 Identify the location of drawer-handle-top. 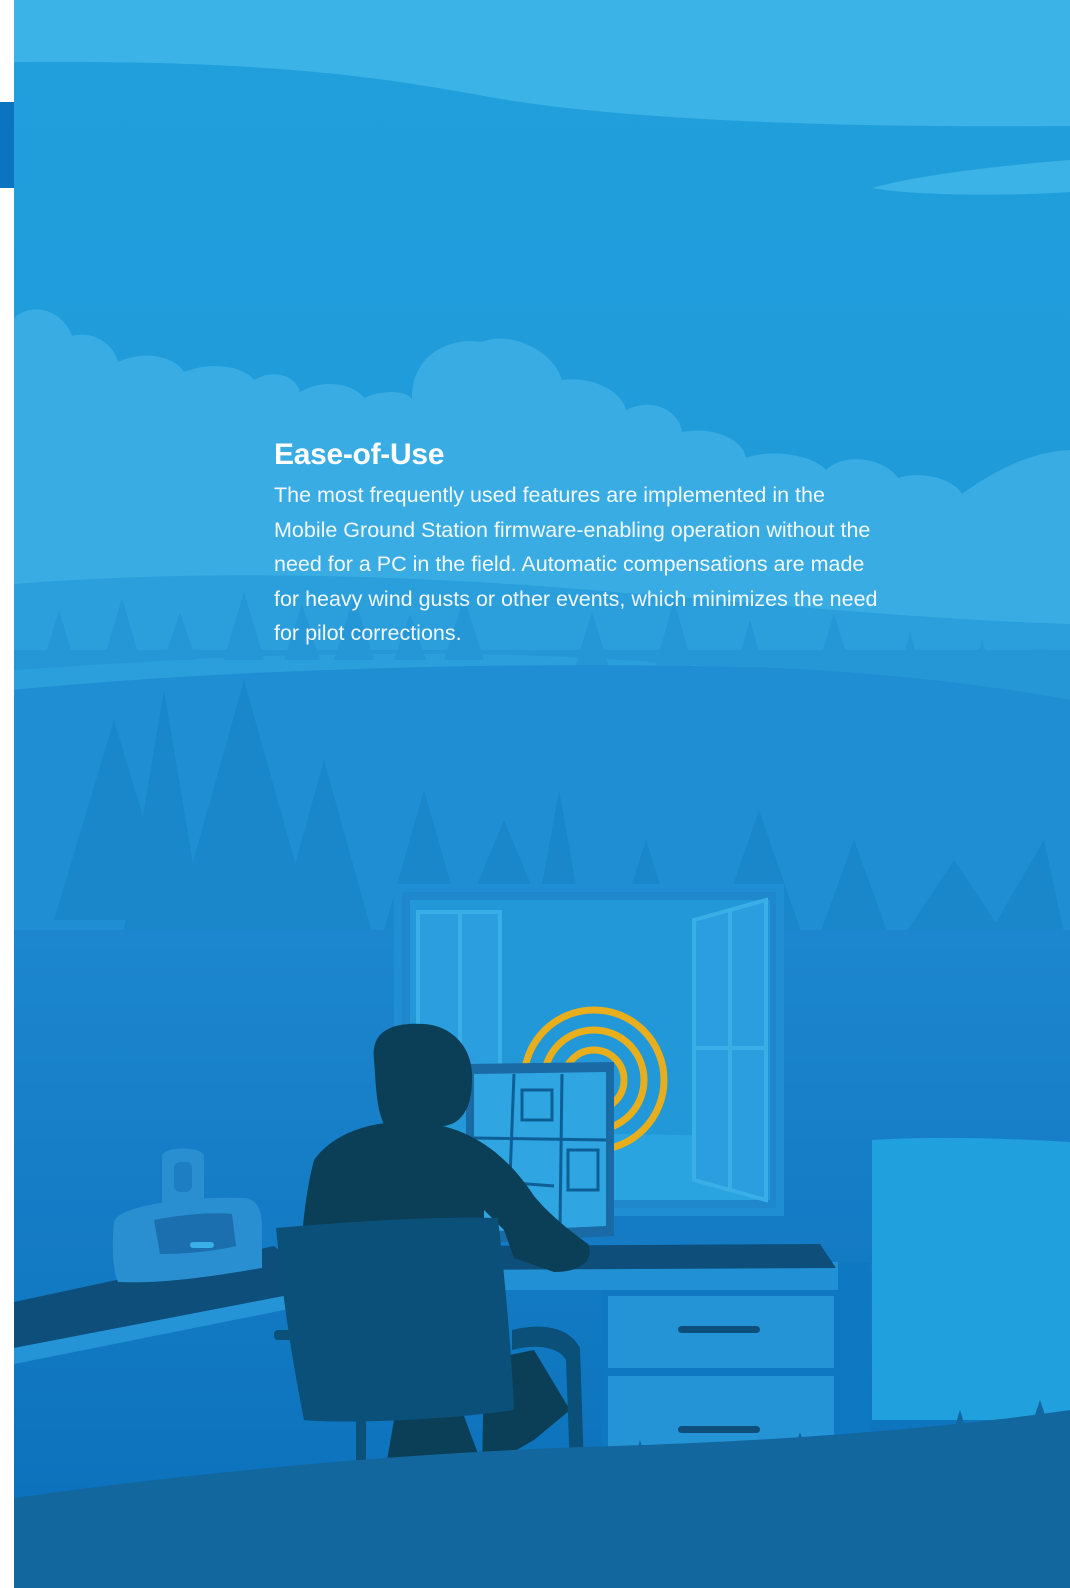
(719, 1329).